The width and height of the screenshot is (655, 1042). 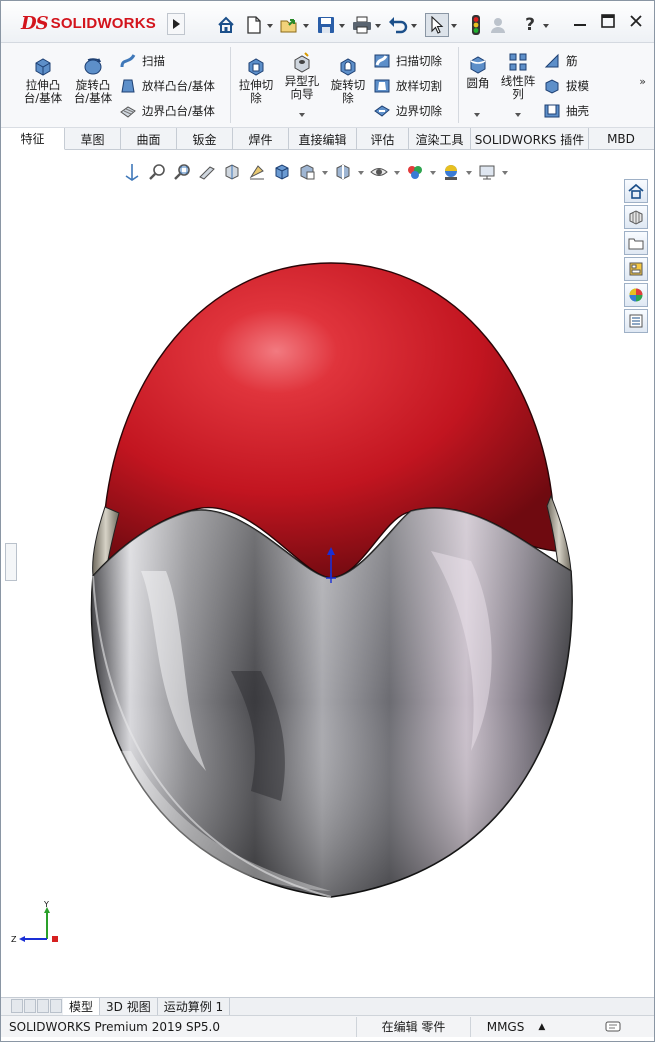 I want to click on tab-label: 草图, so click(x=92, y=139).